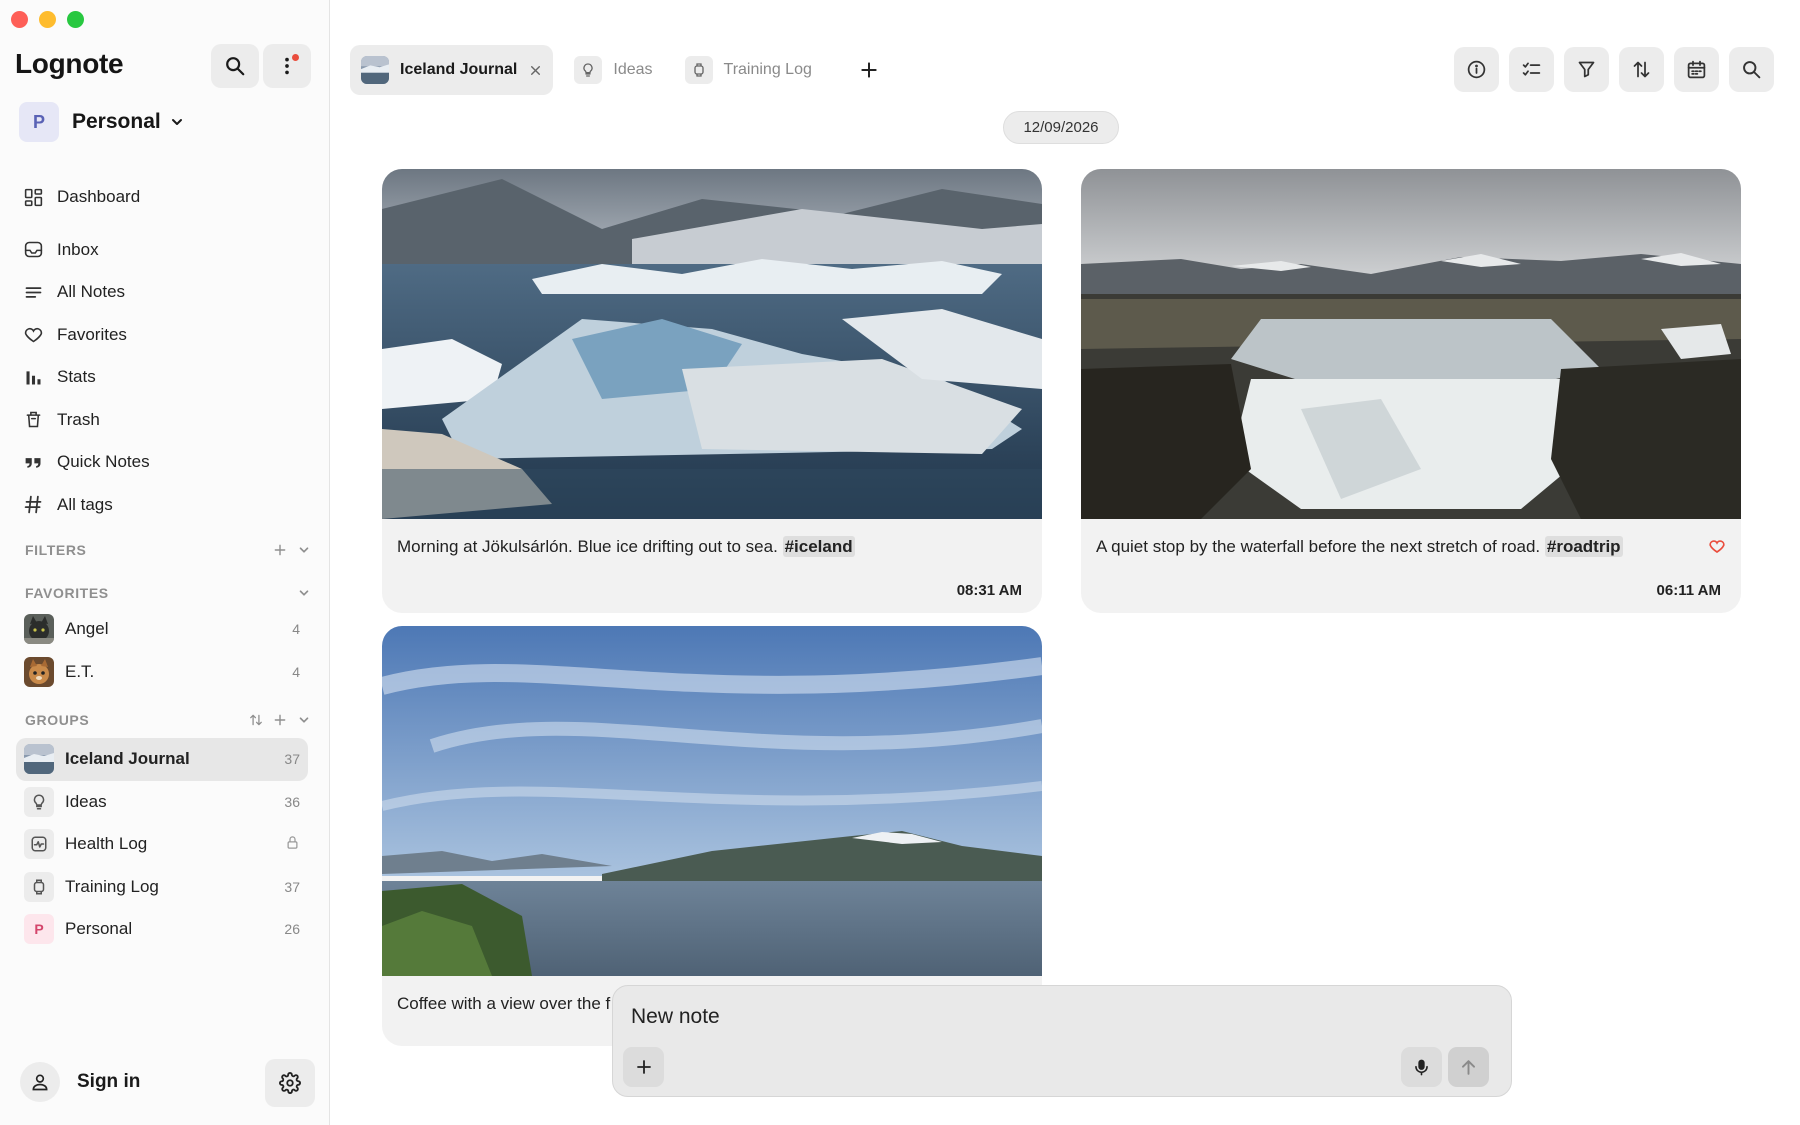 Image resolution: width=1800 pixels, height=1125 pixels. Describe the element at coordinates (80, 671) in the screenshot. I see `list-item-label: E.T.` at that location.